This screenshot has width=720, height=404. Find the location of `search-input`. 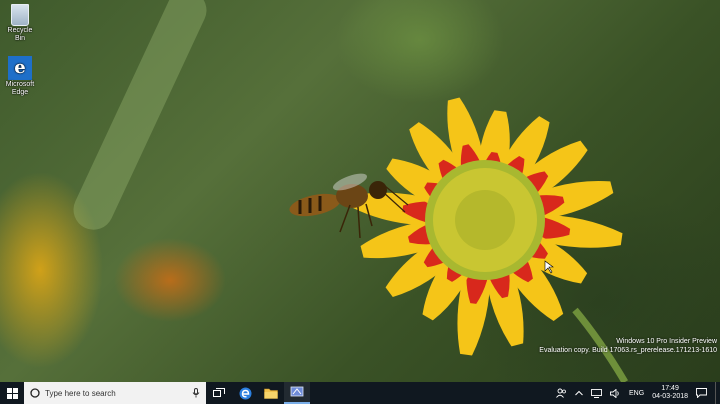

search-input is located at coordinates (118, 393).